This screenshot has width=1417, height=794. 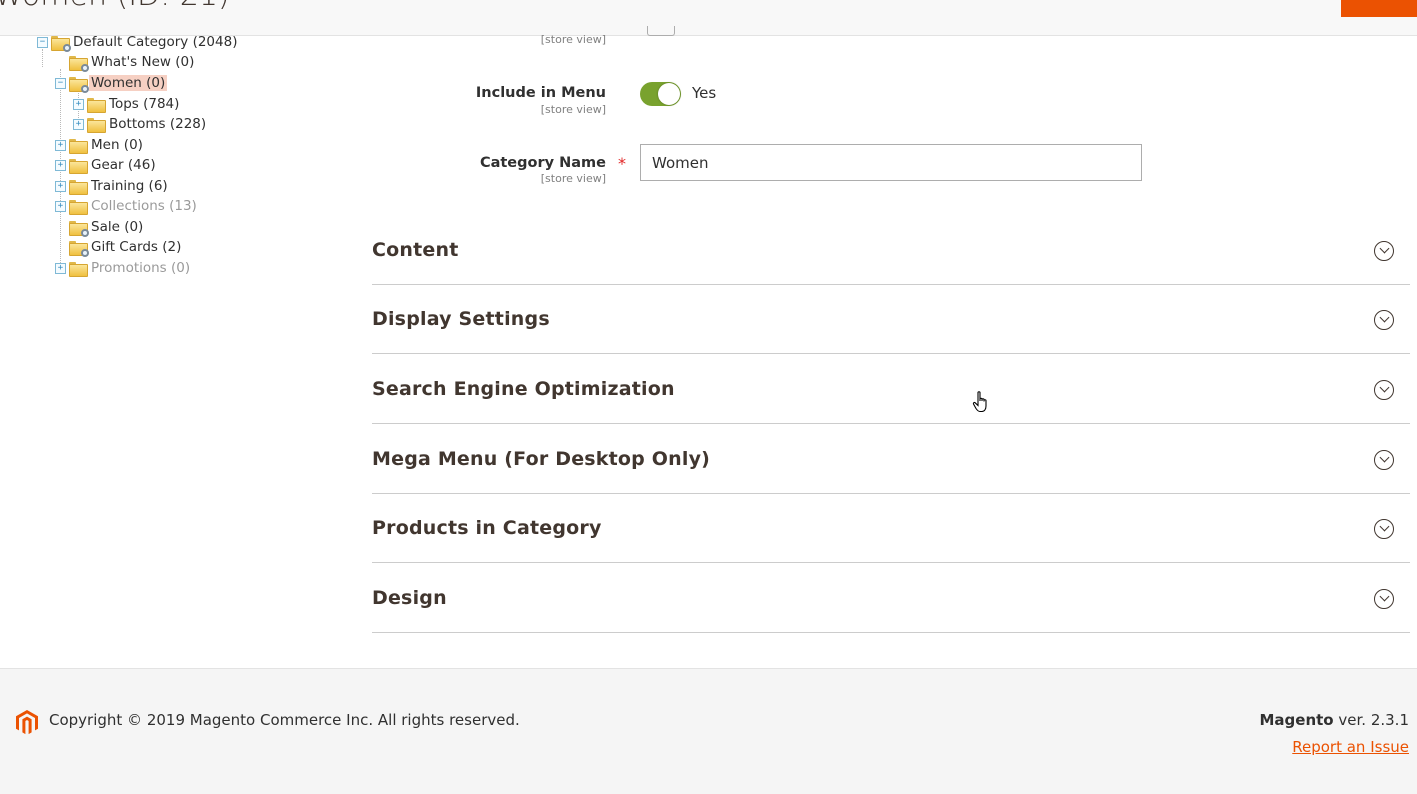 I want to click on tree-node-tops: + Tops (784), so click(x=127, y=104).